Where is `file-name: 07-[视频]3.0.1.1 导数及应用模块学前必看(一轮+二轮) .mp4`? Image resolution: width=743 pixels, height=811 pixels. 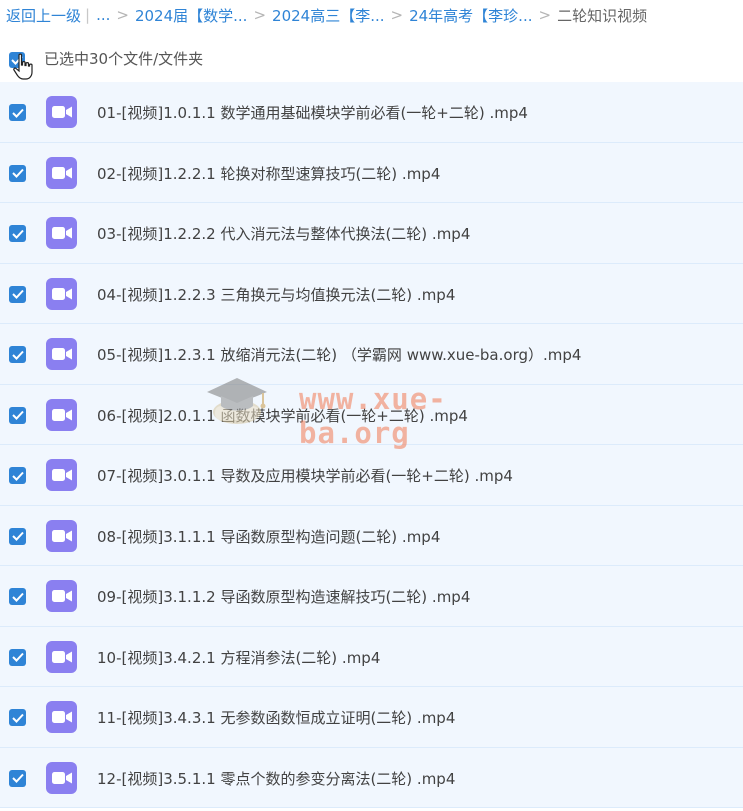 file-name: 07-[视频]3.0.1.1 导数及应用模块学前必看(一轮+二轮) .mp4 is located at coordinates (305, 475).